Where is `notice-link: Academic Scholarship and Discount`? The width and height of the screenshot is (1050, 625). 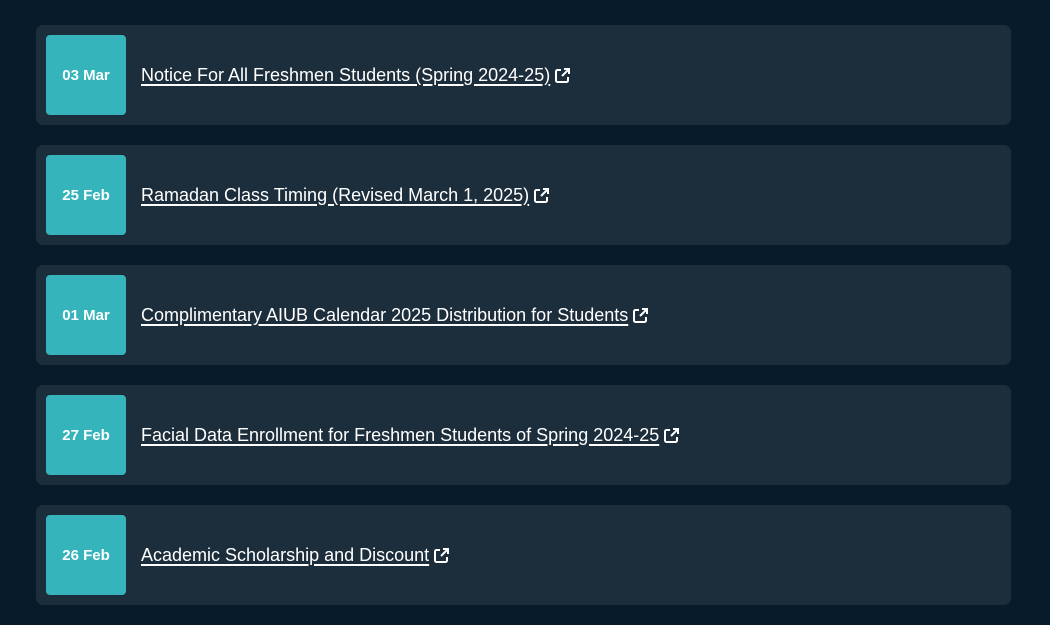
notice-link: Academic Scholarship and Discount is located at coordinates (295, 555).